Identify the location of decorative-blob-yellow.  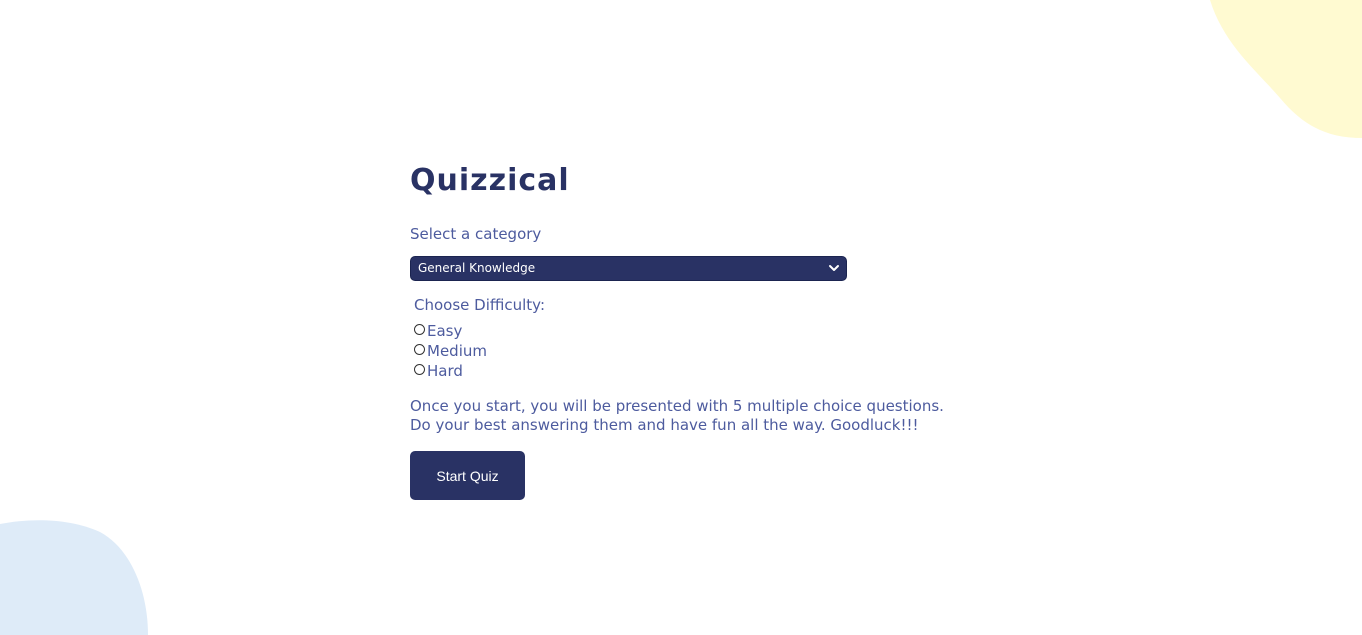
(1286, 69).